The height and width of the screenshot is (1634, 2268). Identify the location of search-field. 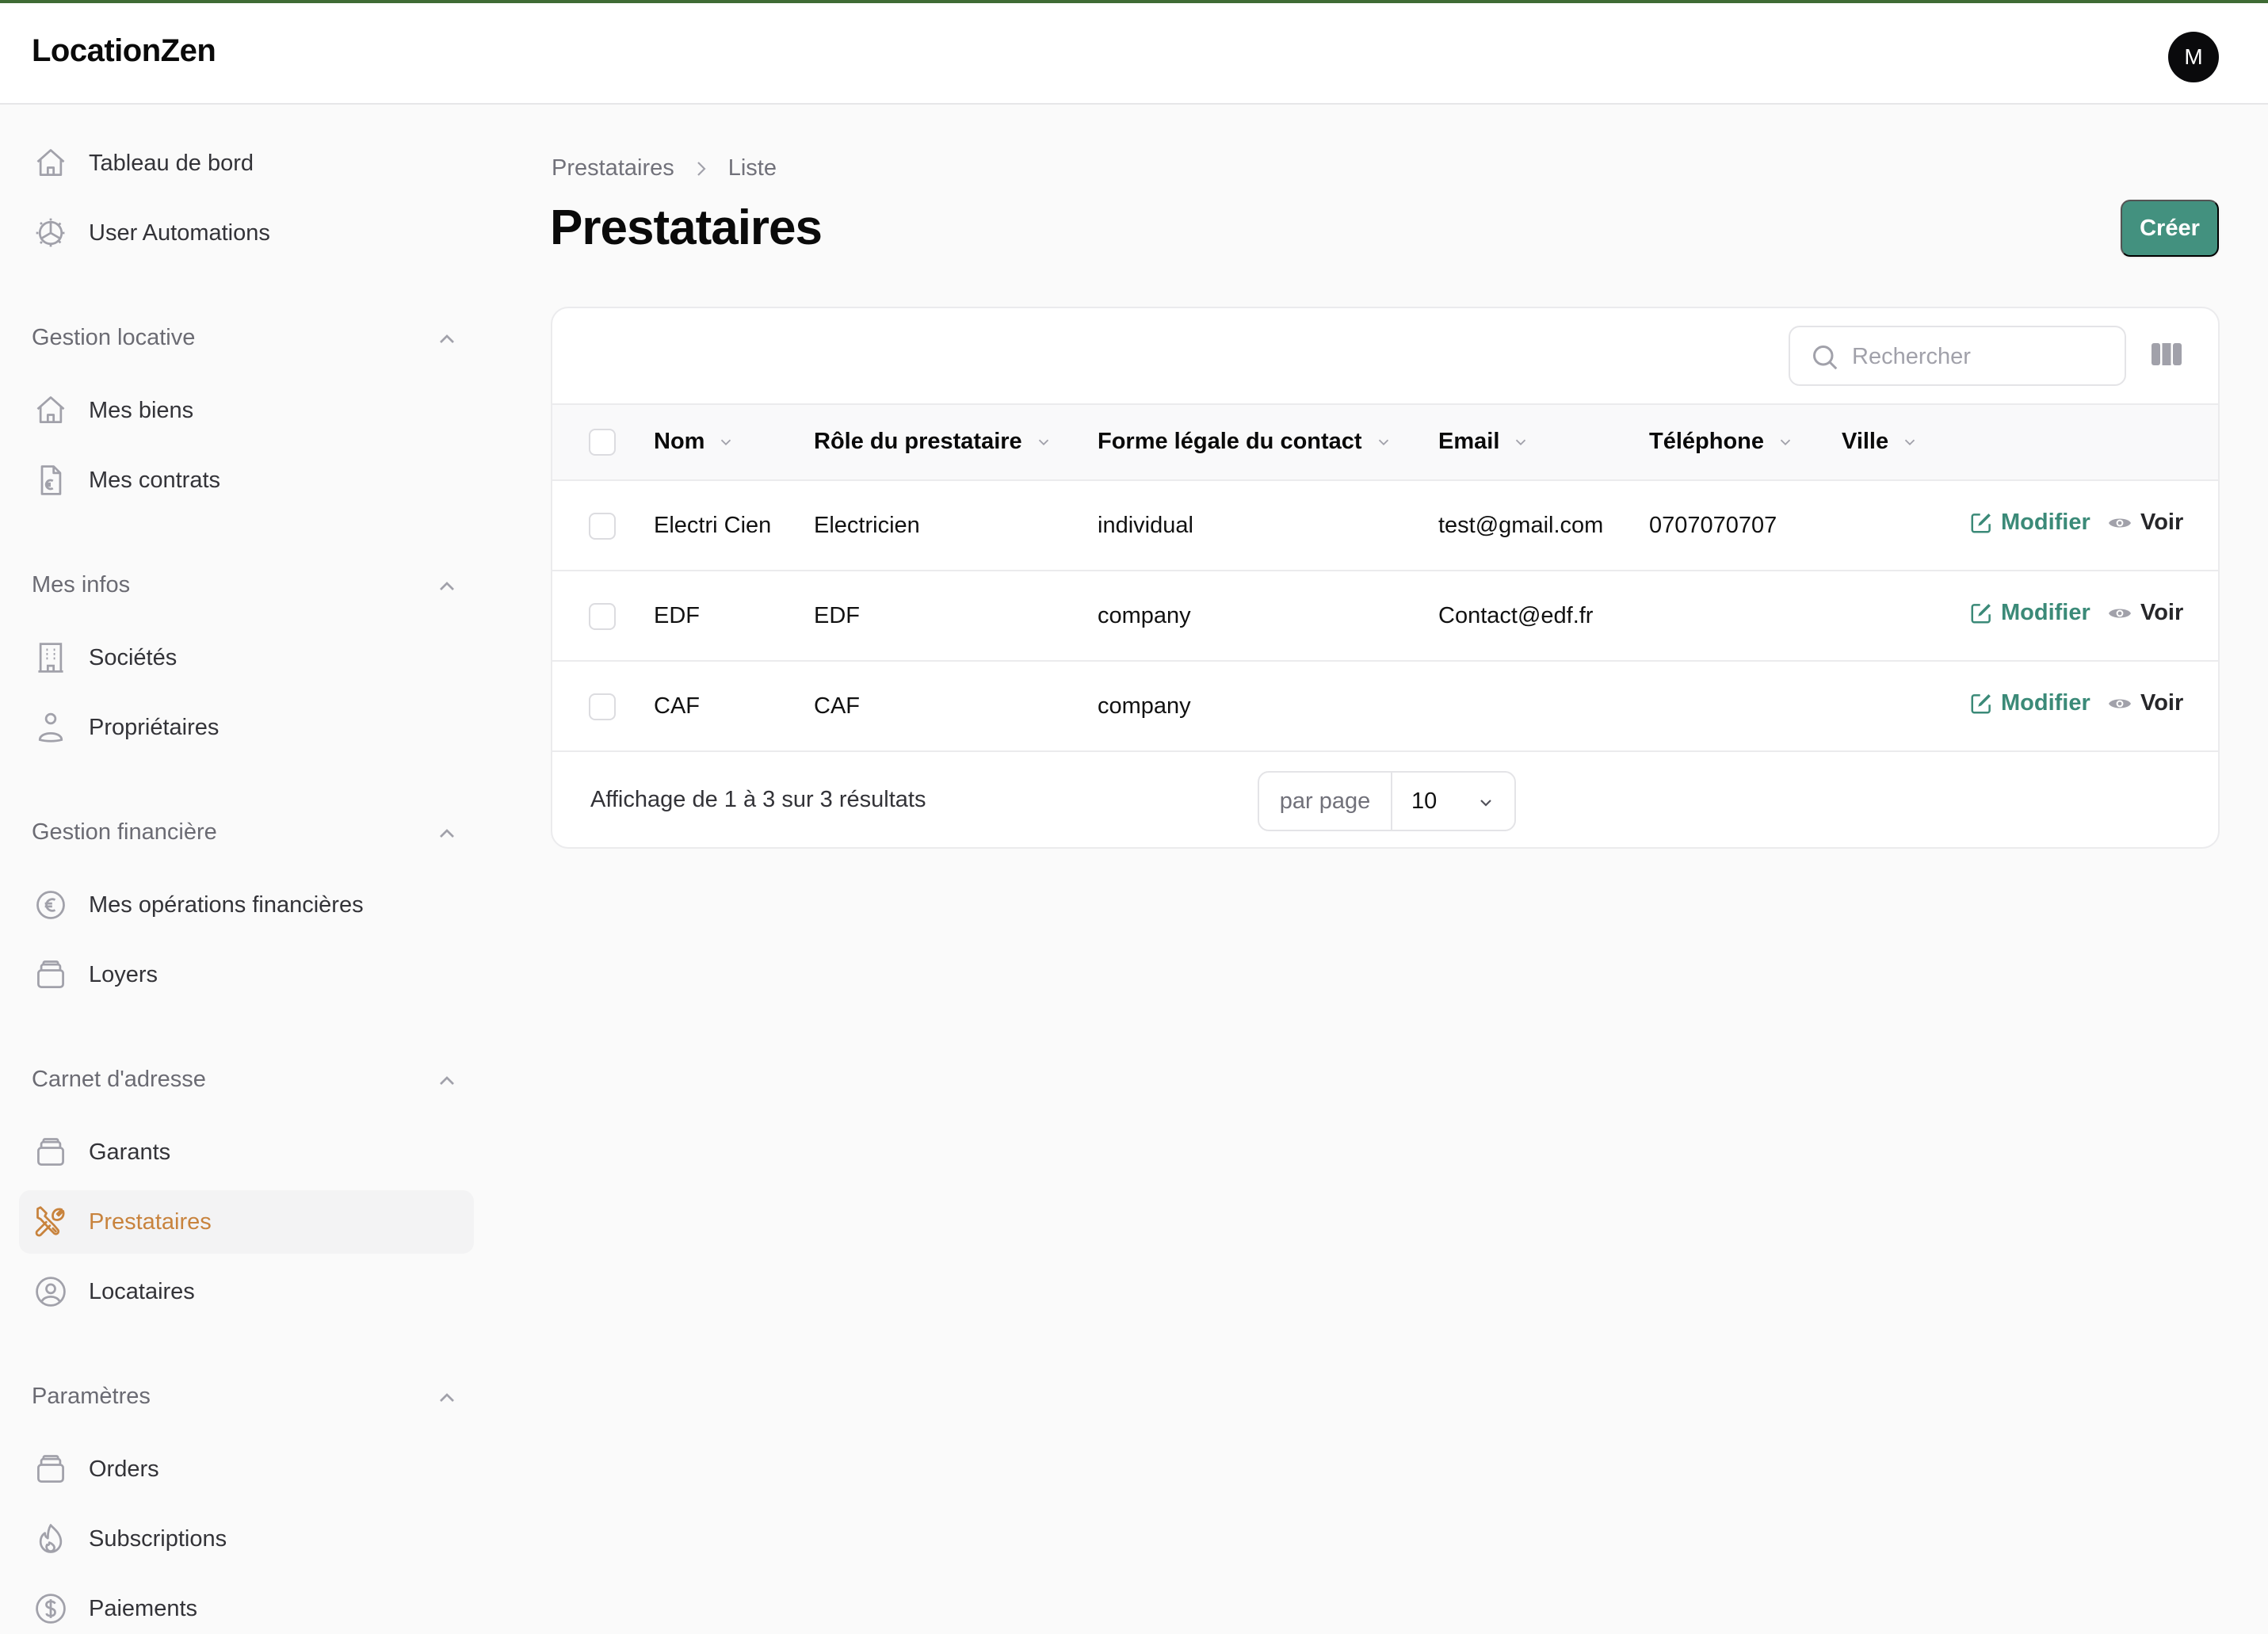
(1958, 356).